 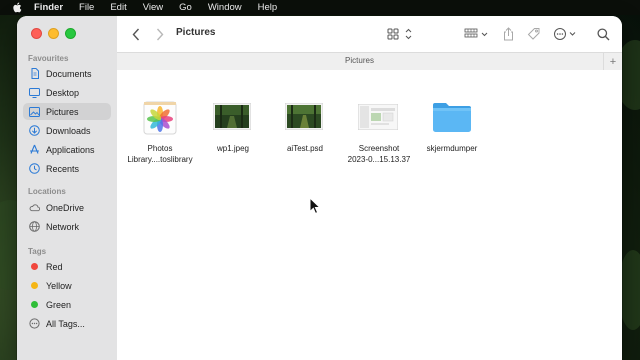 What do you see at coordinates (18, 7) in the screenshot?
I see `apple-menu-icon` at bounding box center [18, 7].